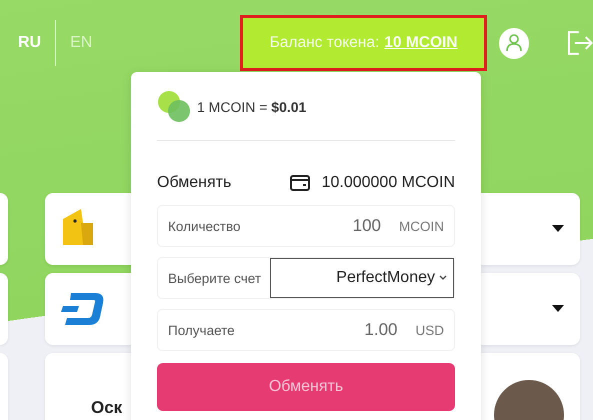 The height and width of the screenshot is (420, 593). Describe the element at coordinates (28, 43) in the screenshot. I see `language-link: RU` at that location.